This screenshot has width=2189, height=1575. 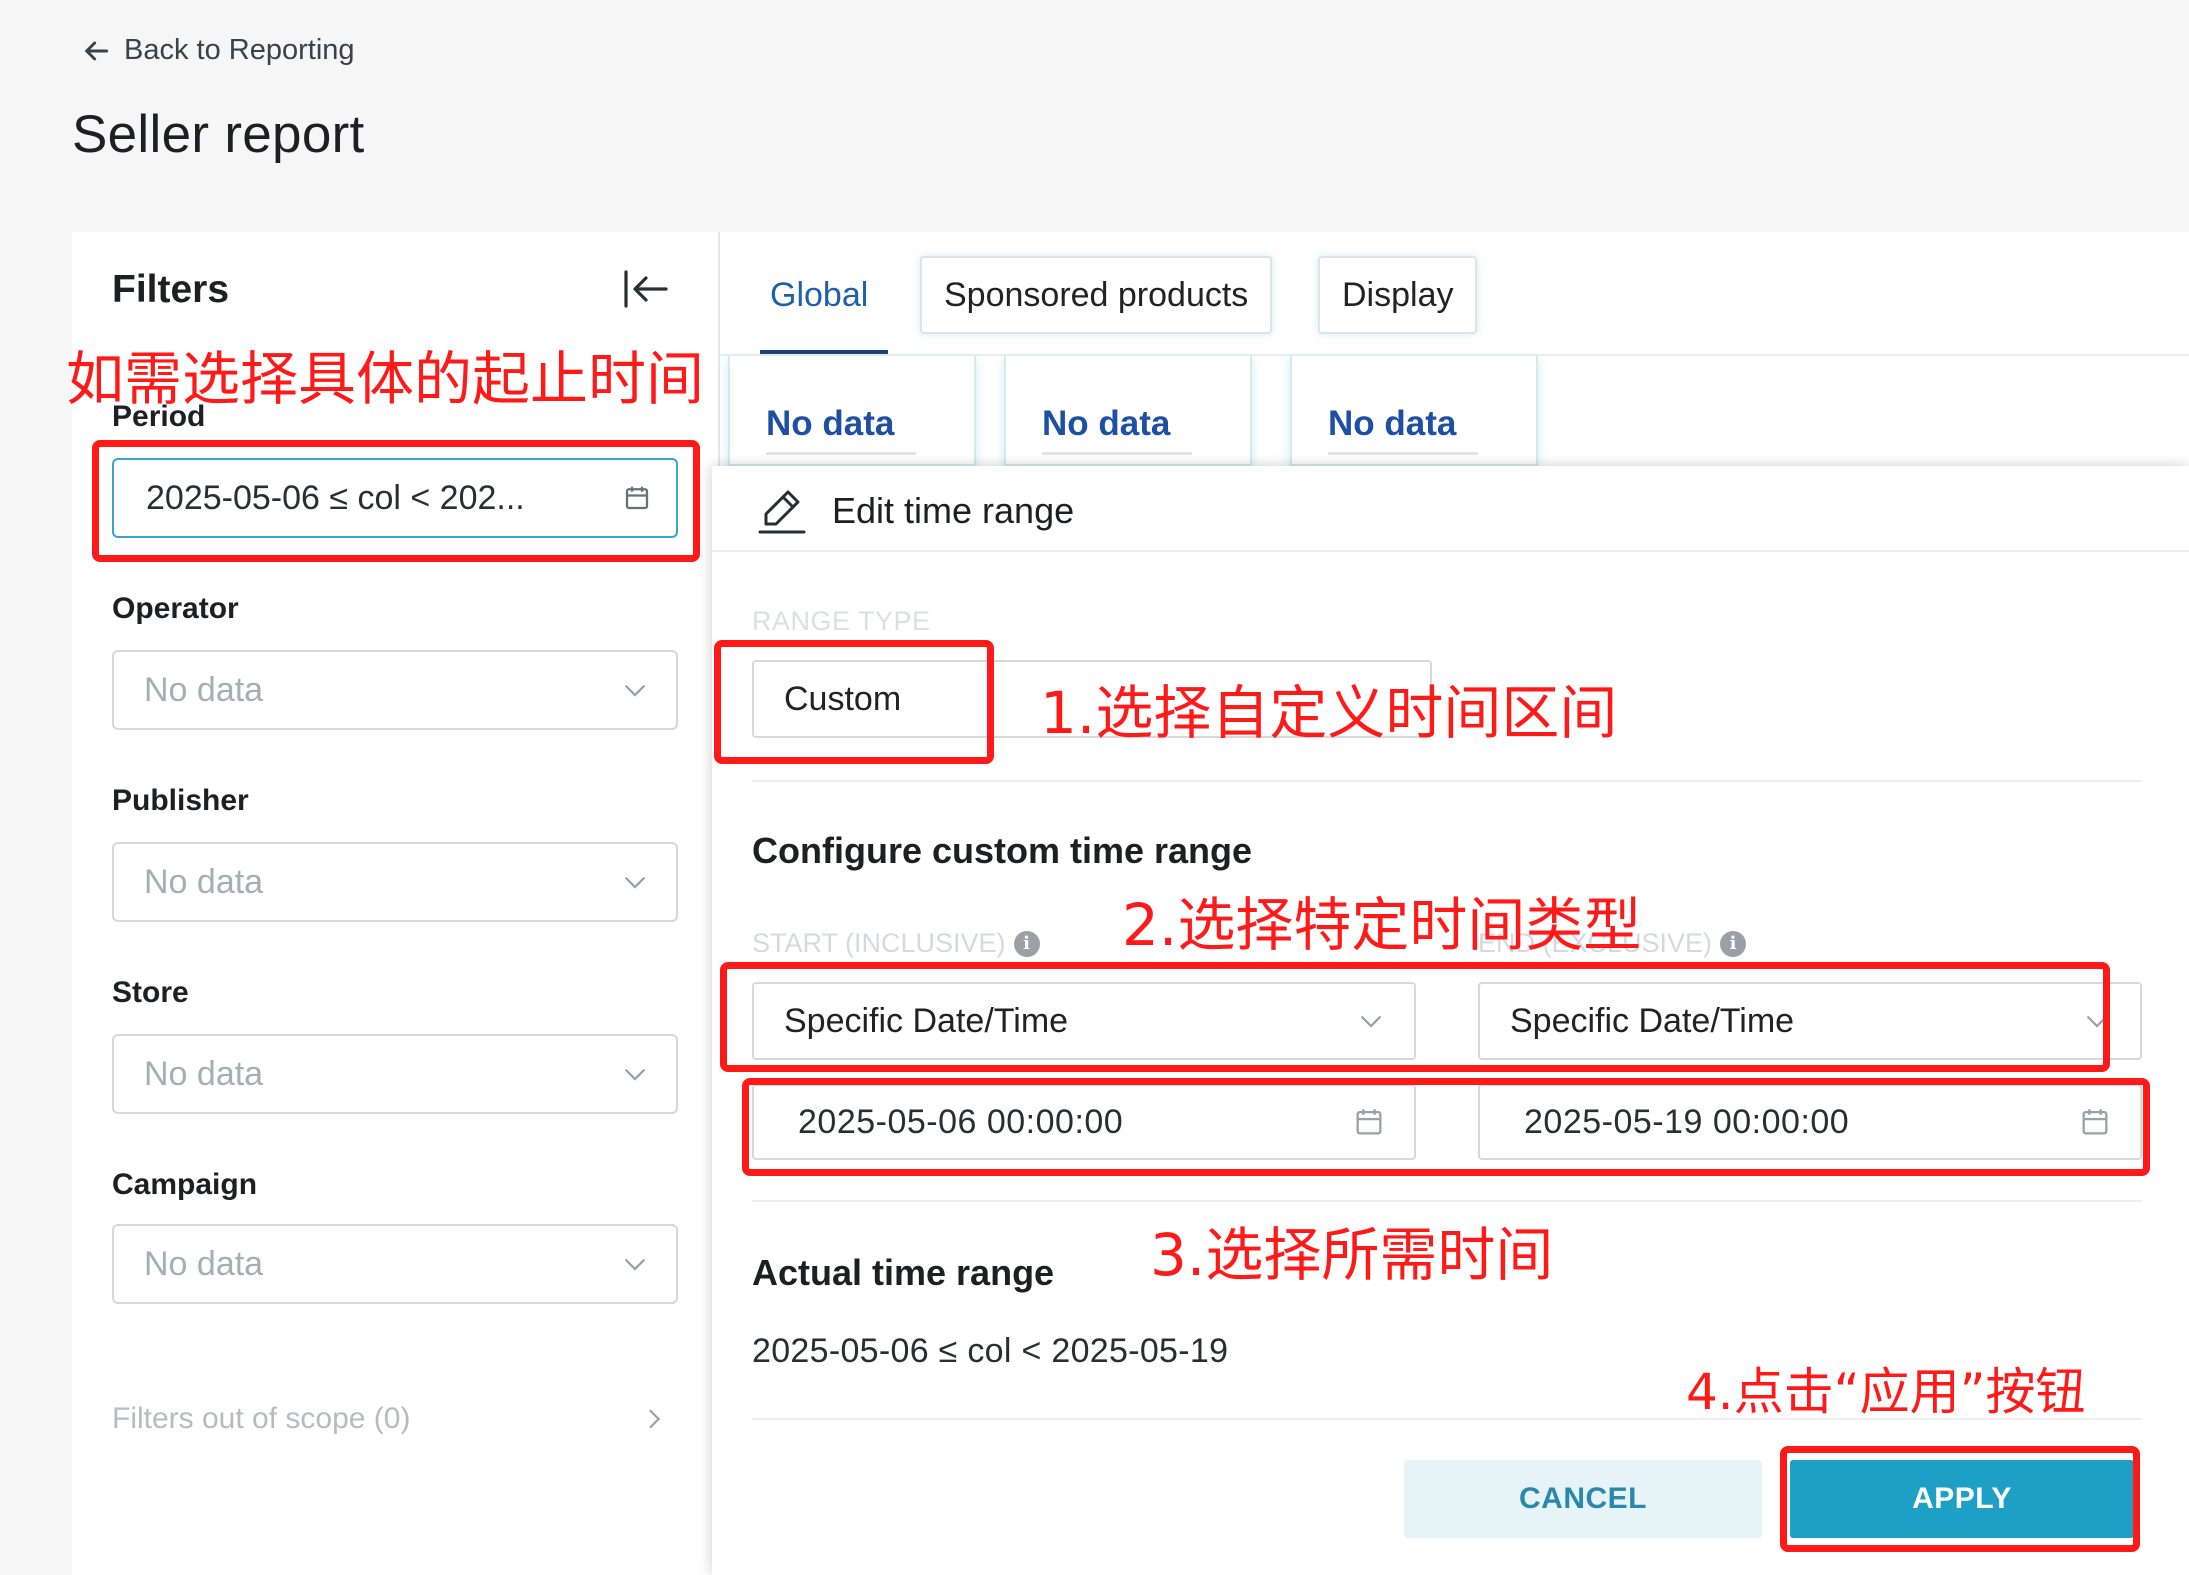 What do you see at coordinates (395, 882) in the screenshot?
I see `publisher-select: No data` at bounding box center [395, 882].